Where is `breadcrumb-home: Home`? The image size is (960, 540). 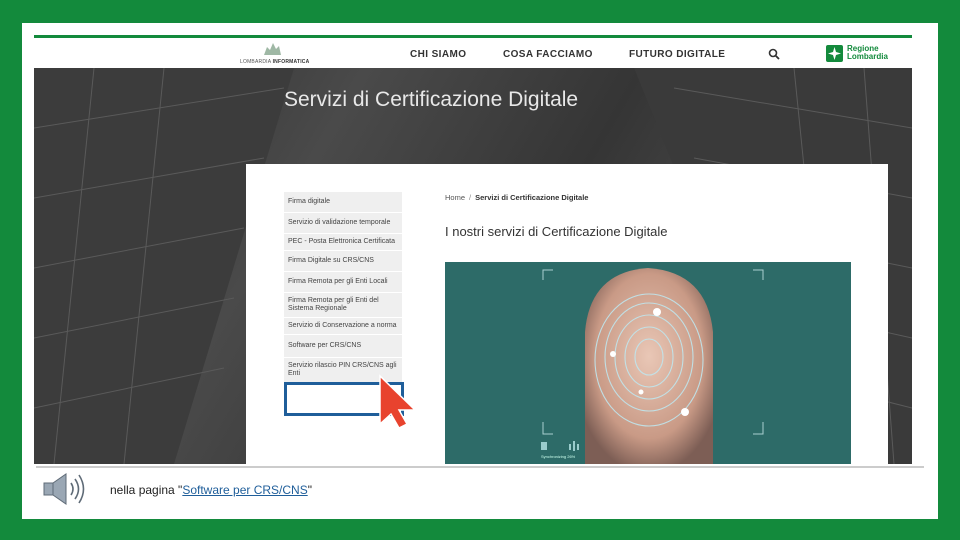 breadcrumb-home: Home is located at coordinates (455, 197).